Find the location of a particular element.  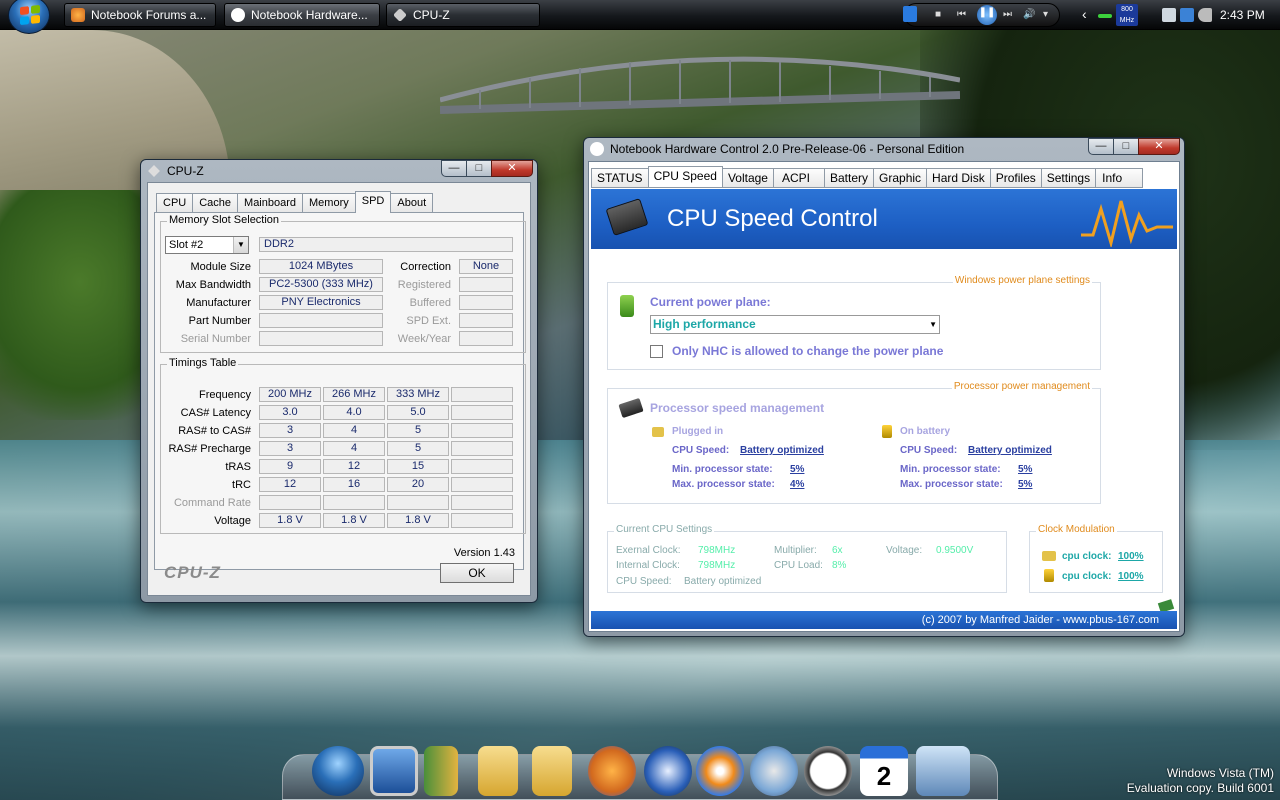

previous-icon: ⏮ is located at coordinates (961, 15).